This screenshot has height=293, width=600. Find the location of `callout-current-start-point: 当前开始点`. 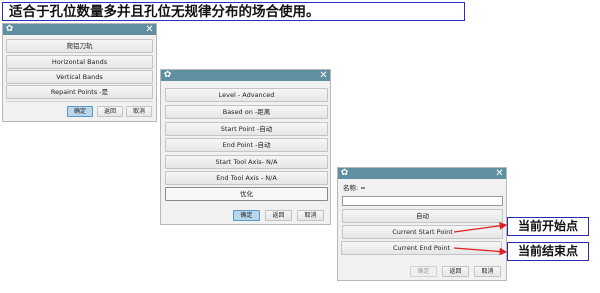

callout-current-start-point: 当前开始点 is located at coordinates (548, 226).